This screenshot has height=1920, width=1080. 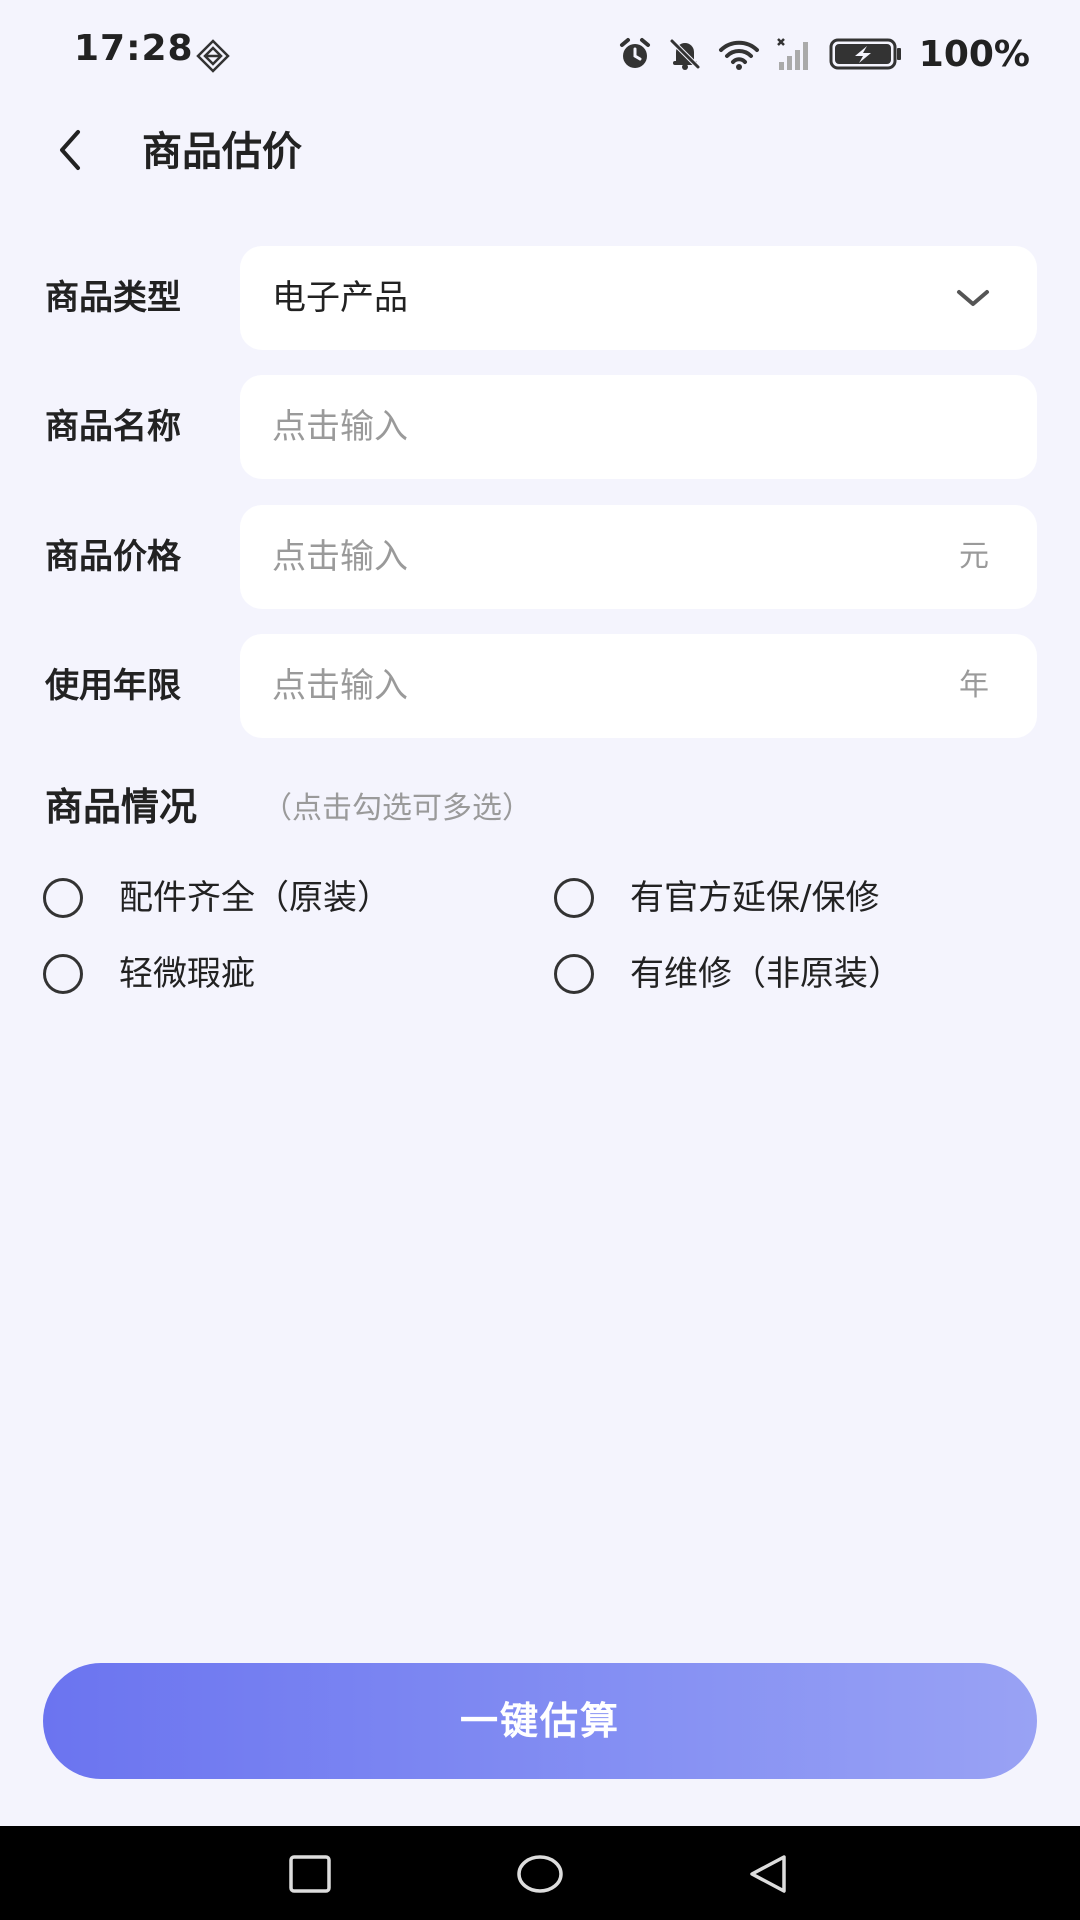 What do you see at coordinates (340, 427) in the screenshot?
I see `name-placeholder: 点击输入` at bounding box center [340, 427].